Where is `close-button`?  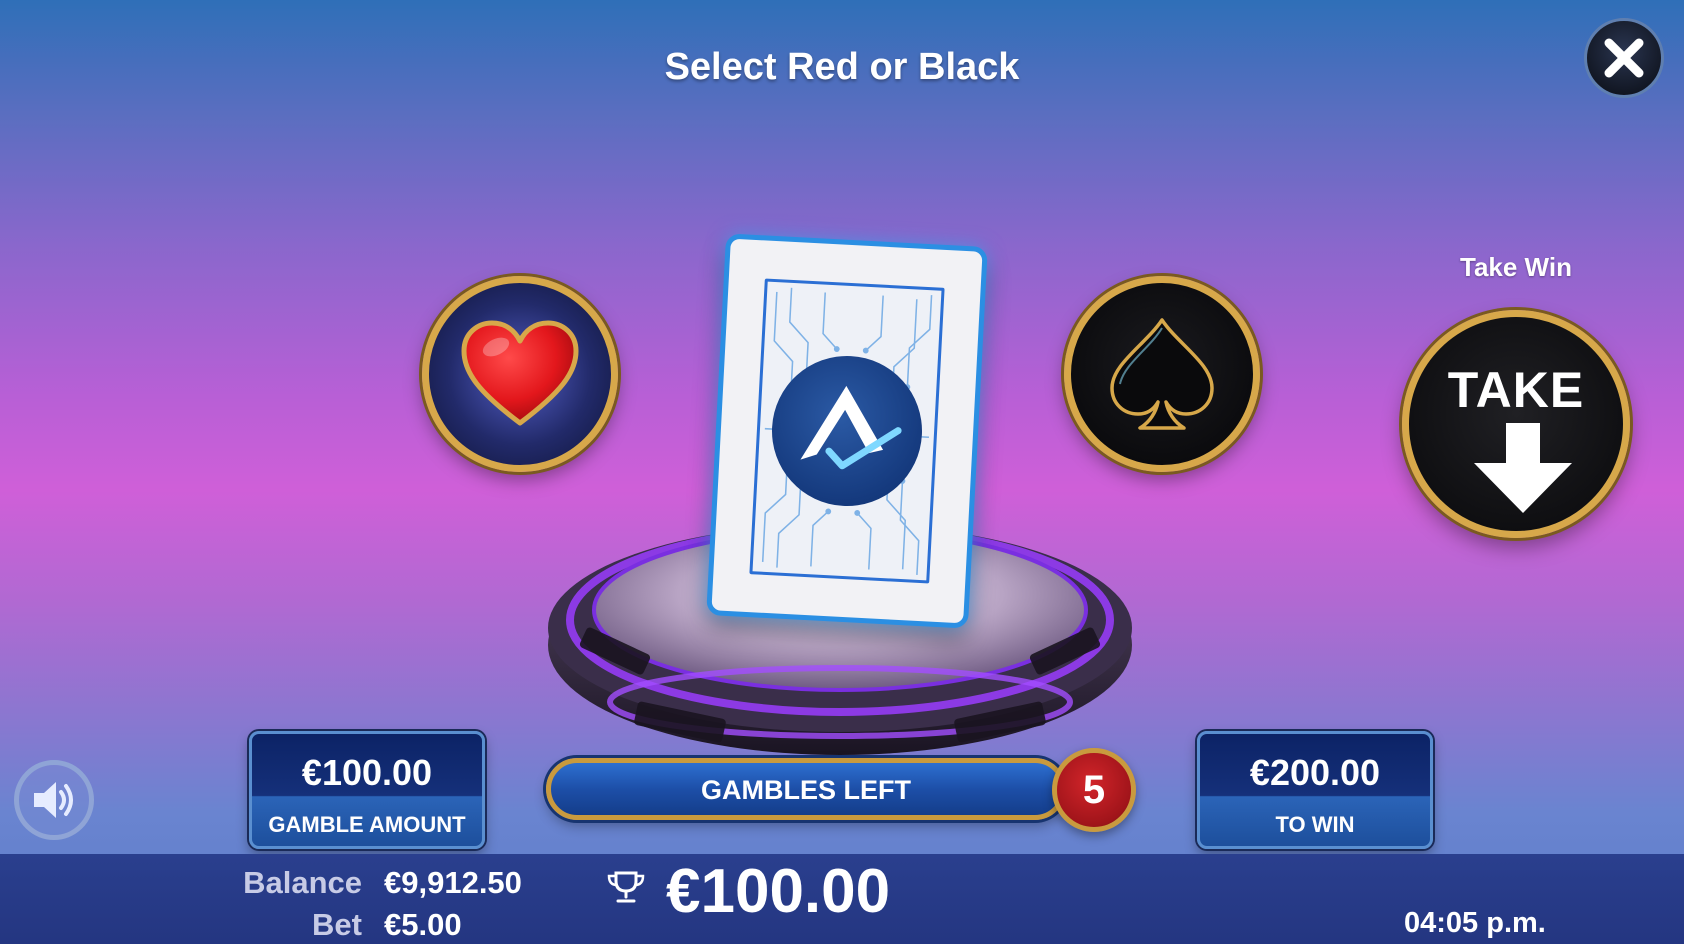
close-button is located at coordinates (1624, 58).